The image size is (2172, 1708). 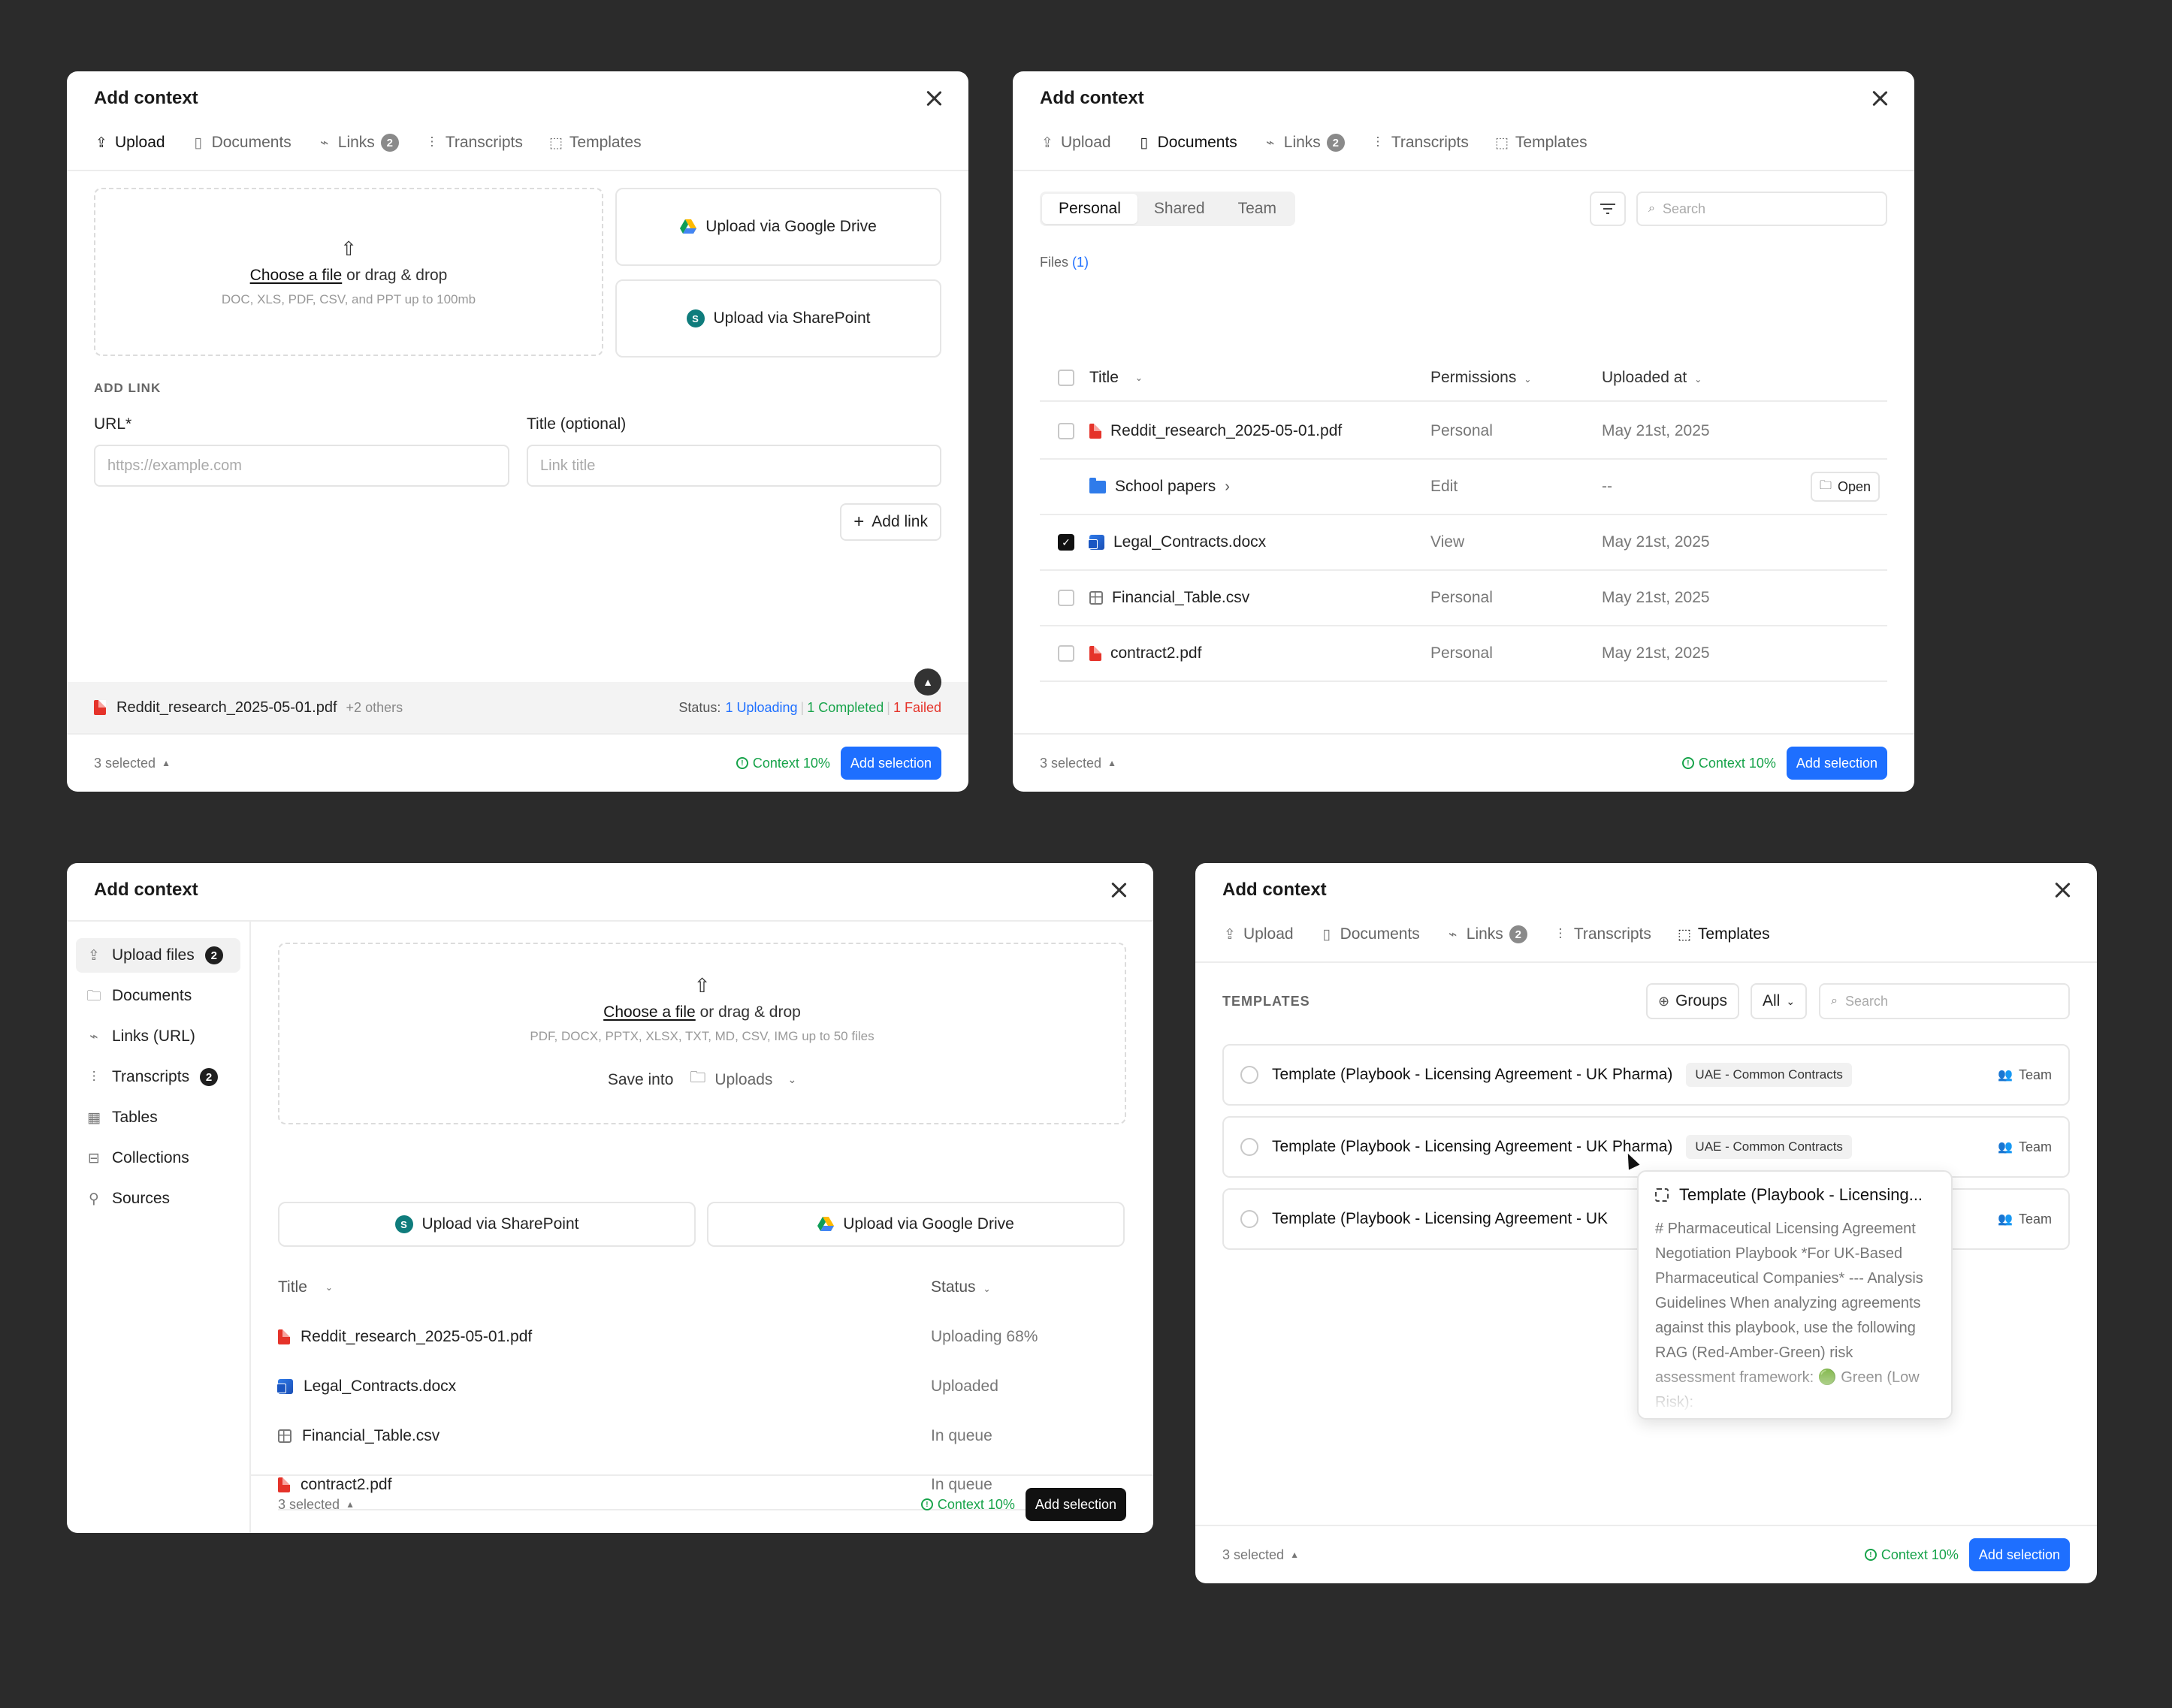 I want to click on status-completed: 1 Completed, so click(x=846, y=708).